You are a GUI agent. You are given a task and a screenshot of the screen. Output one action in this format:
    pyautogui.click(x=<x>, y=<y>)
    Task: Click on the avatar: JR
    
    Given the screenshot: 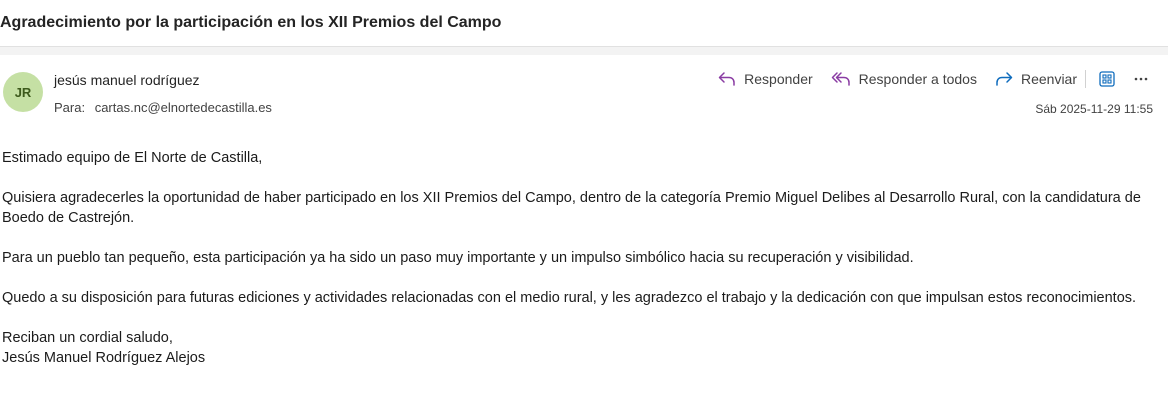 What is the action you would take?
    pyautogui.click(x=23, y=92)
    